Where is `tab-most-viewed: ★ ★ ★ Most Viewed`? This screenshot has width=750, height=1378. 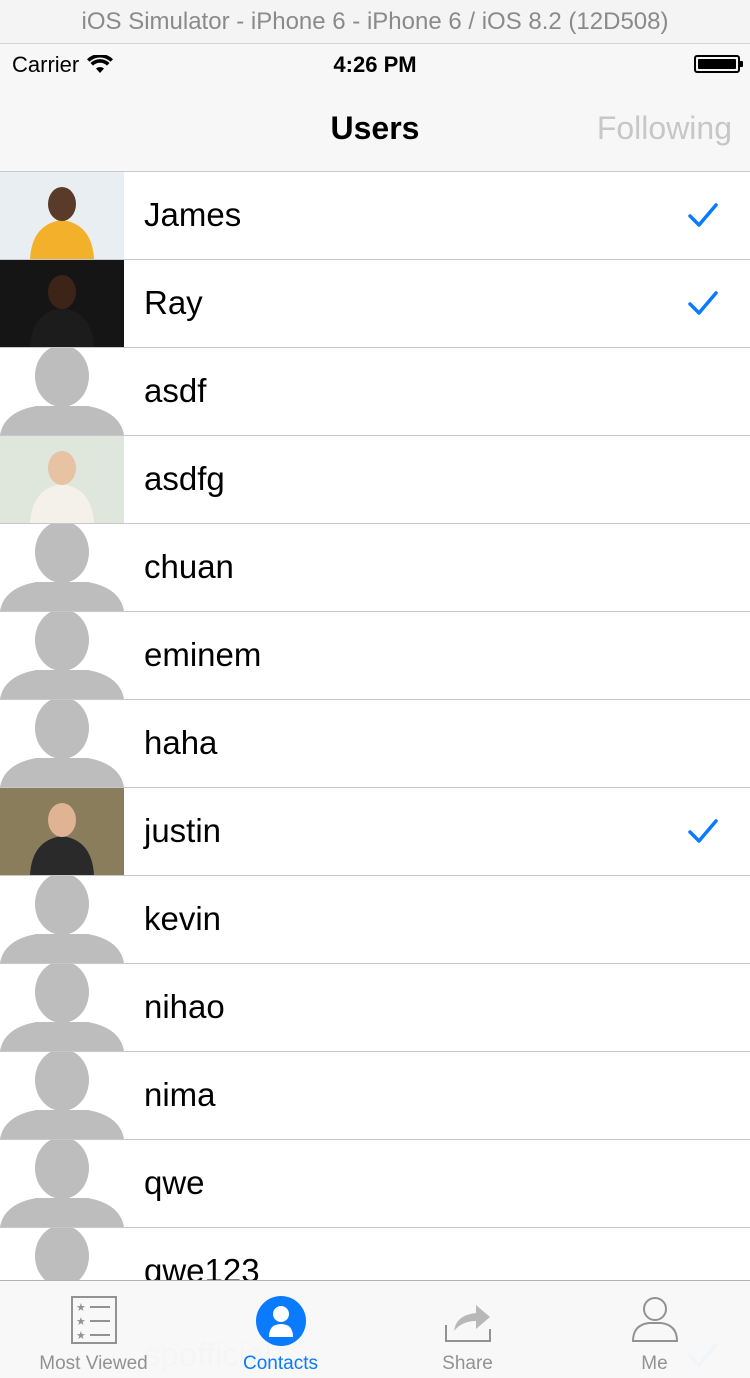
tab-most-viewed: ★ ★ ★ Most Viewed is located at coordinates (93, 1329).